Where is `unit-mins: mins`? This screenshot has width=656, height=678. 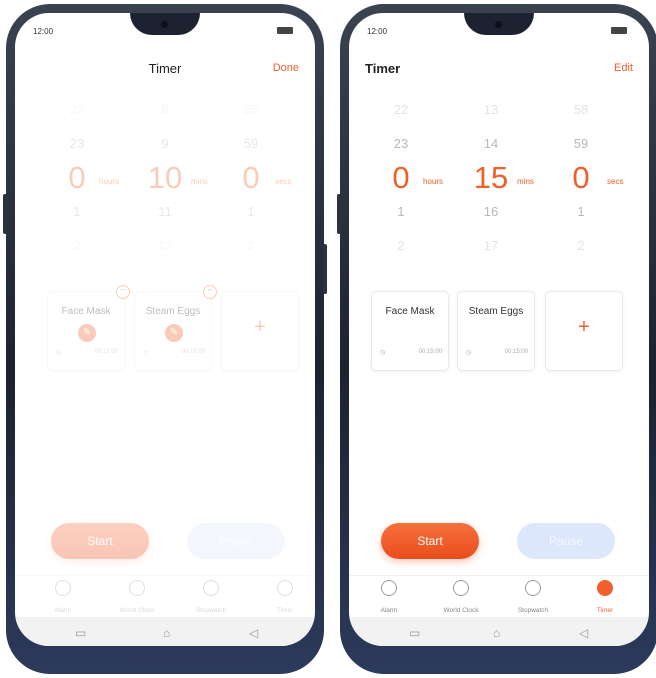
unit-mins: mins is located at coordinates (525, 181).